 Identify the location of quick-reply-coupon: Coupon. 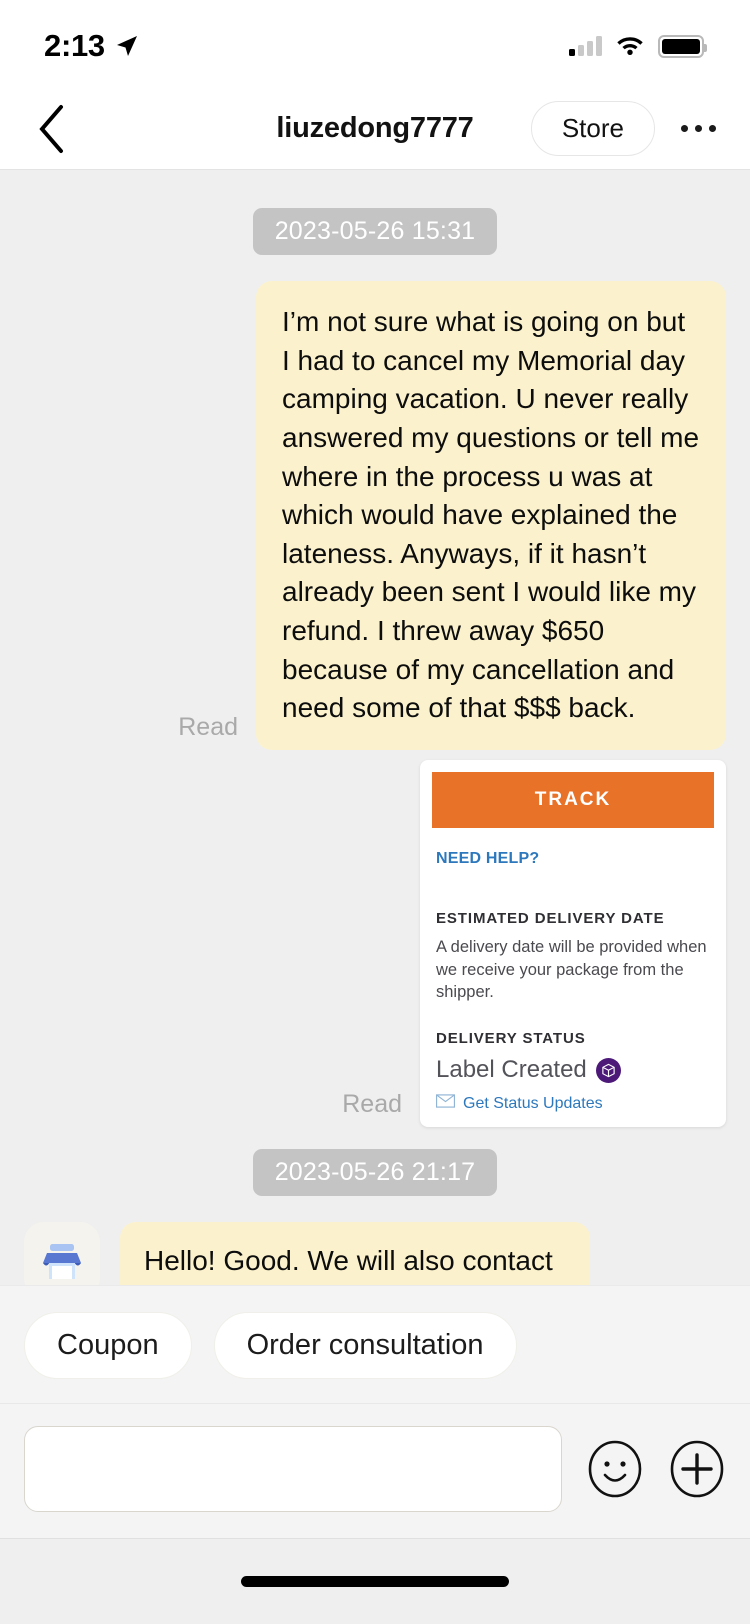
(108, 1345).